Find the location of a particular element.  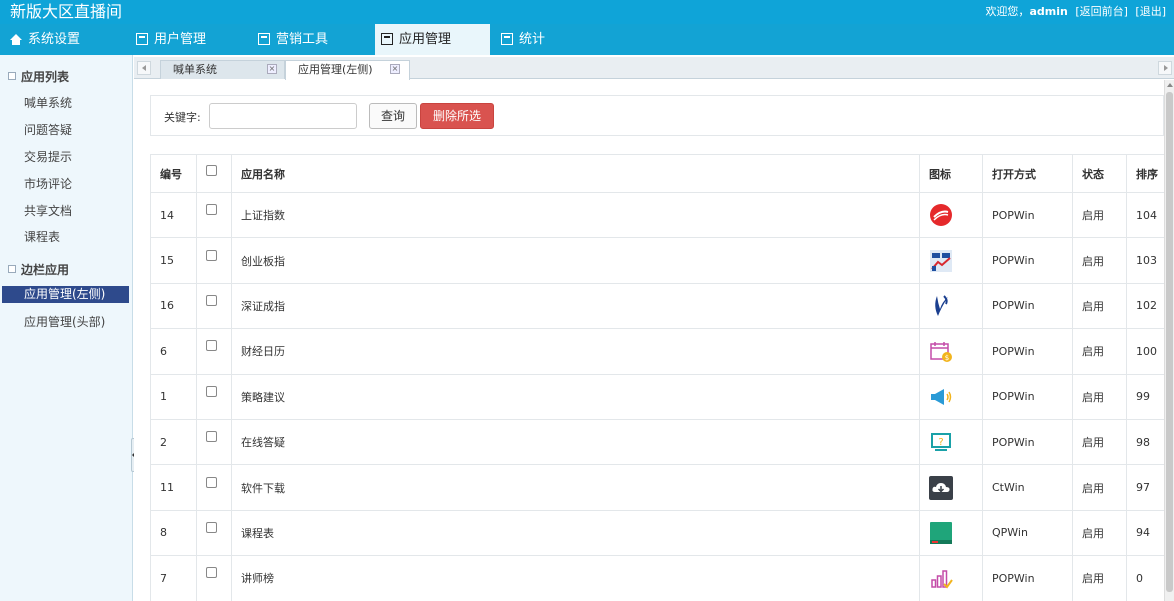

cell-name: 在线答疑 is located at coordinates (575, 442).